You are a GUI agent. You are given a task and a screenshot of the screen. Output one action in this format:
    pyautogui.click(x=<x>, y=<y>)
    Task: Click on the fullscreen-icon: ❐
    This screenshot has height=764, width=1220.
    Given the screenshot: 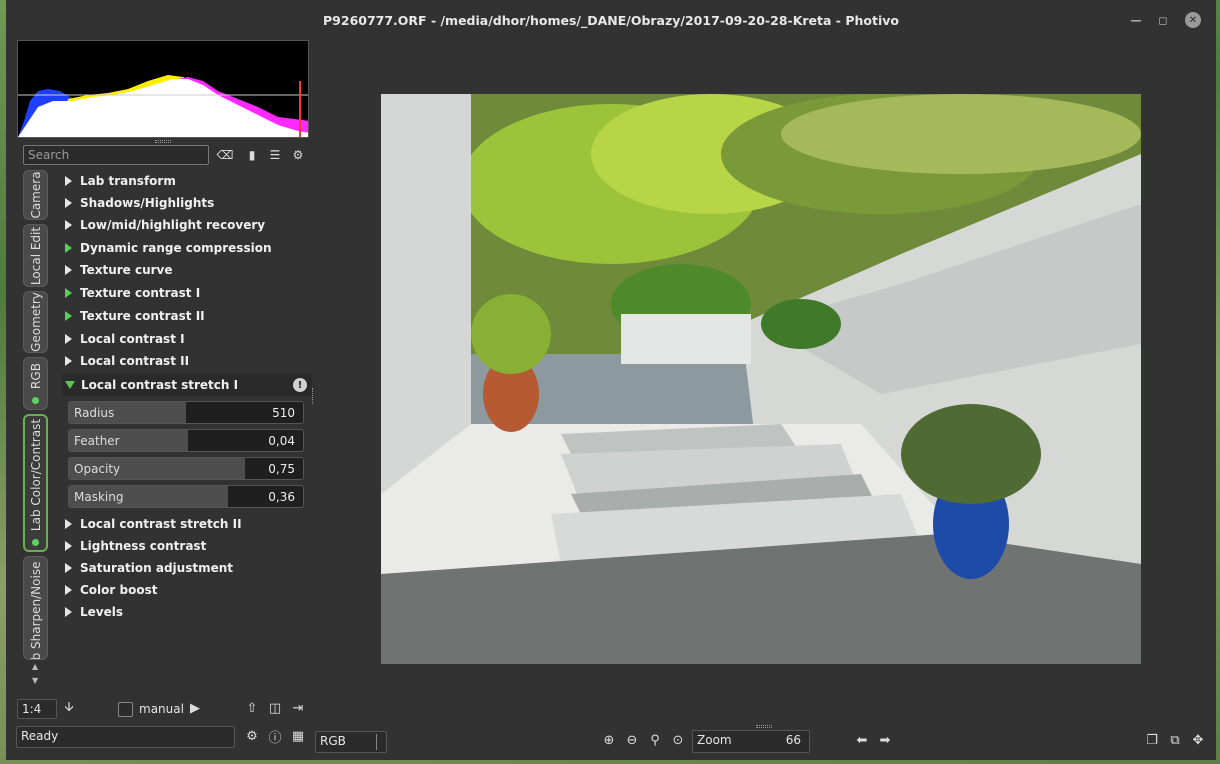 What is the action you would take?
    pyautogui.click(x=1152, y=740)
    